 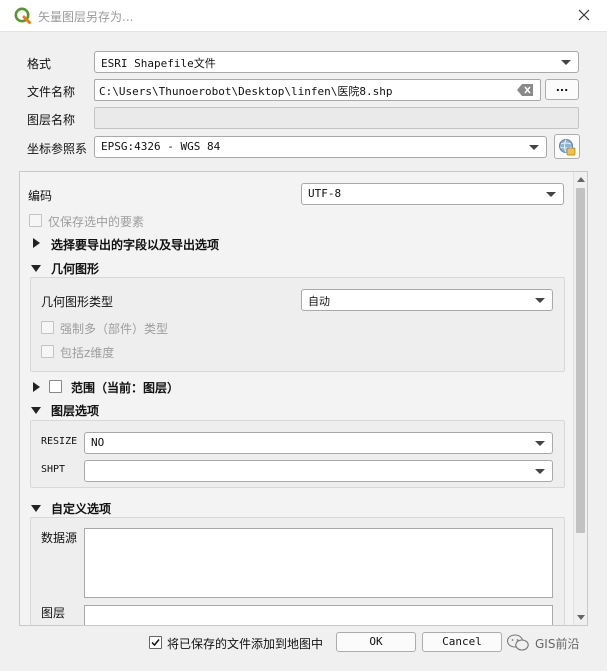 What do you see at coordinates (40, 196) in the screenshot?
I see `encoding-label: 编码` at bounding box center [40, 196].